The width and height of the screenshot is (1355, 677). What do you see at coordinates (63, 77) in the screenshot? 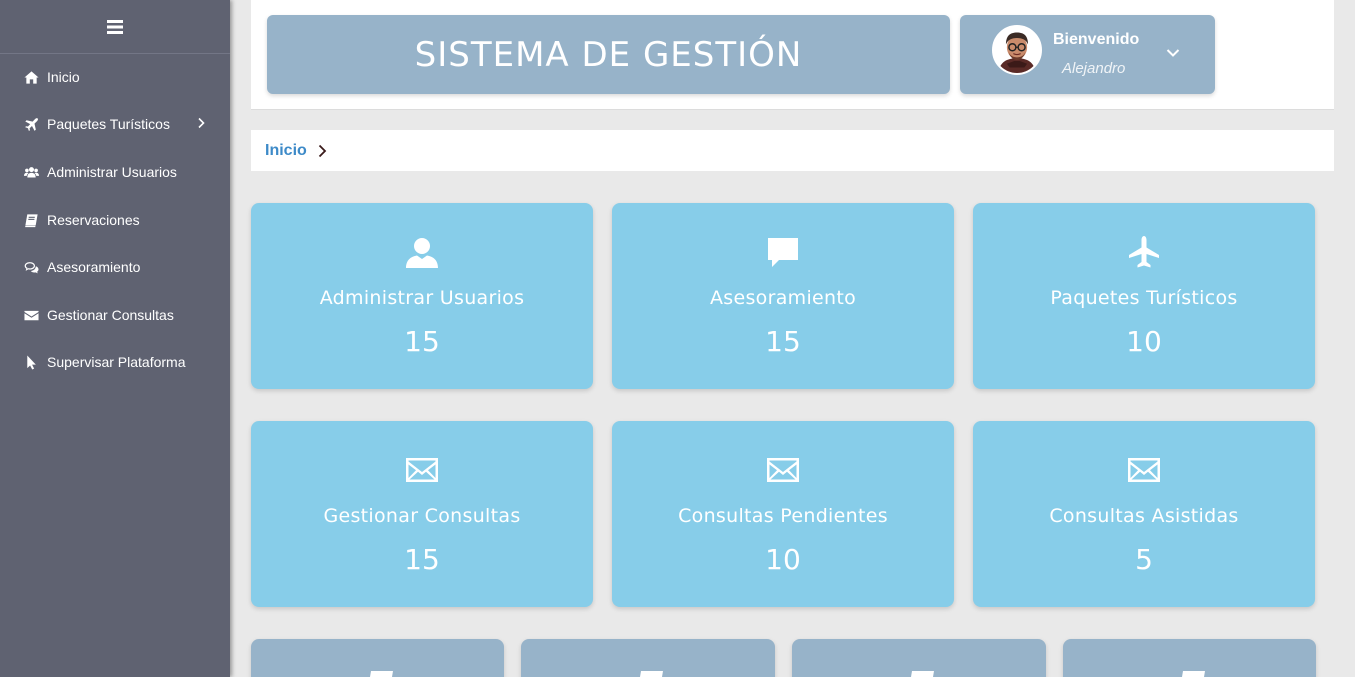
I see `sidebar-item-label: Inicio` at bounding box center [63, 77].